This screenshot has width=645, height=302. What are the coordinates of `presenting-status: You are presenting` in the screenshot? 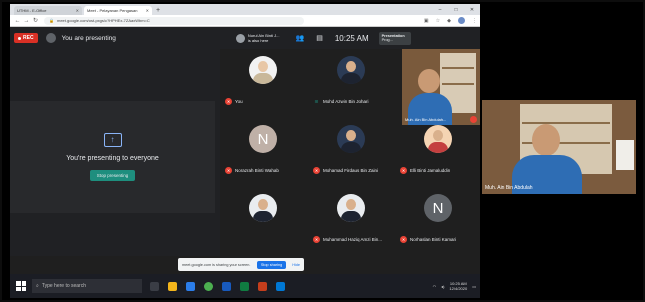 It's located at (88, 38).